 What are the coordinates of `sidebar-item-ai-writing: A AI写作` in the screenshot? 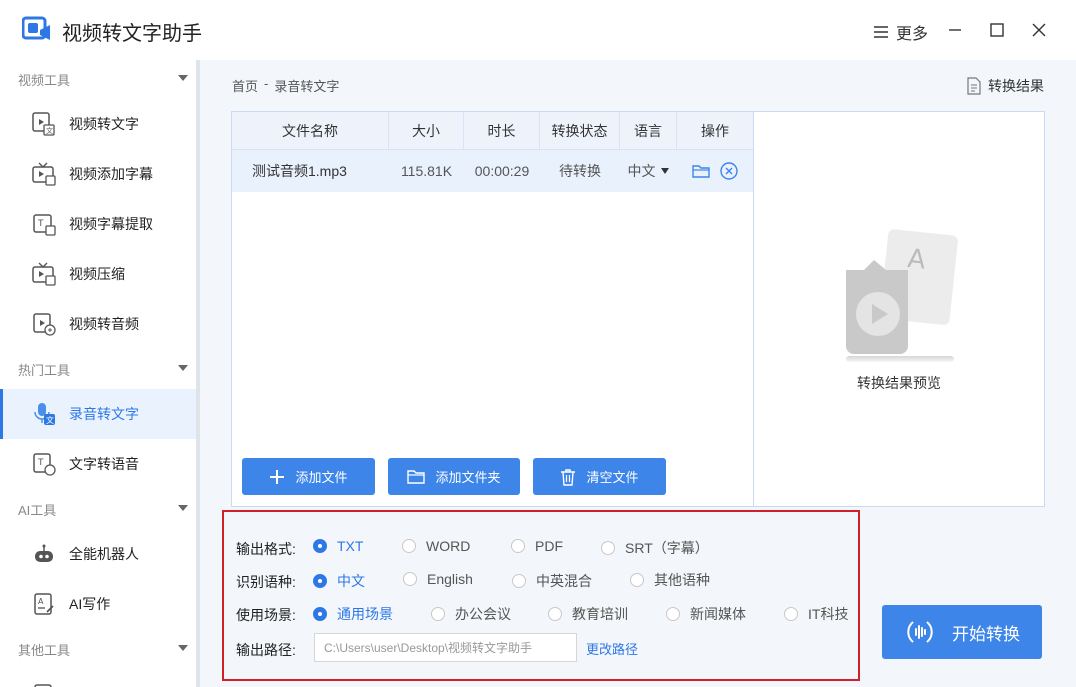 It's located at (98, 604).